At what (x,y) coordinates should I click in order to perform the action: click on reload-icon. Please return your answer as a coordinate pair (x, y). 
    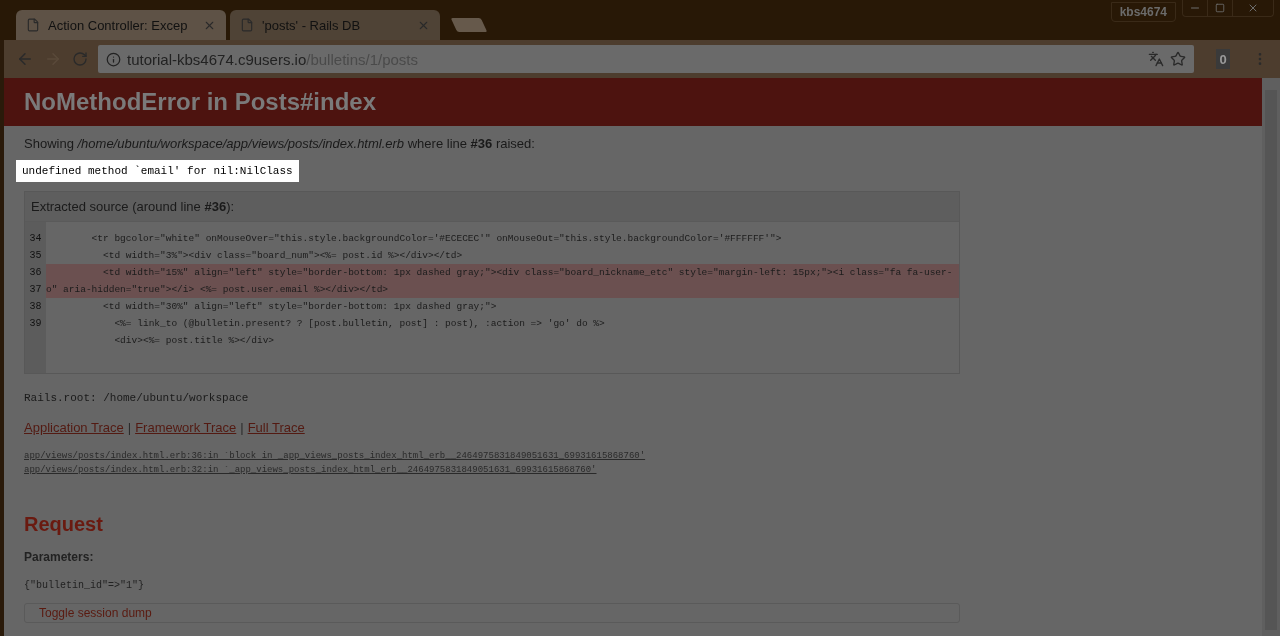
    Looking at the image, I should click on (80, 59).